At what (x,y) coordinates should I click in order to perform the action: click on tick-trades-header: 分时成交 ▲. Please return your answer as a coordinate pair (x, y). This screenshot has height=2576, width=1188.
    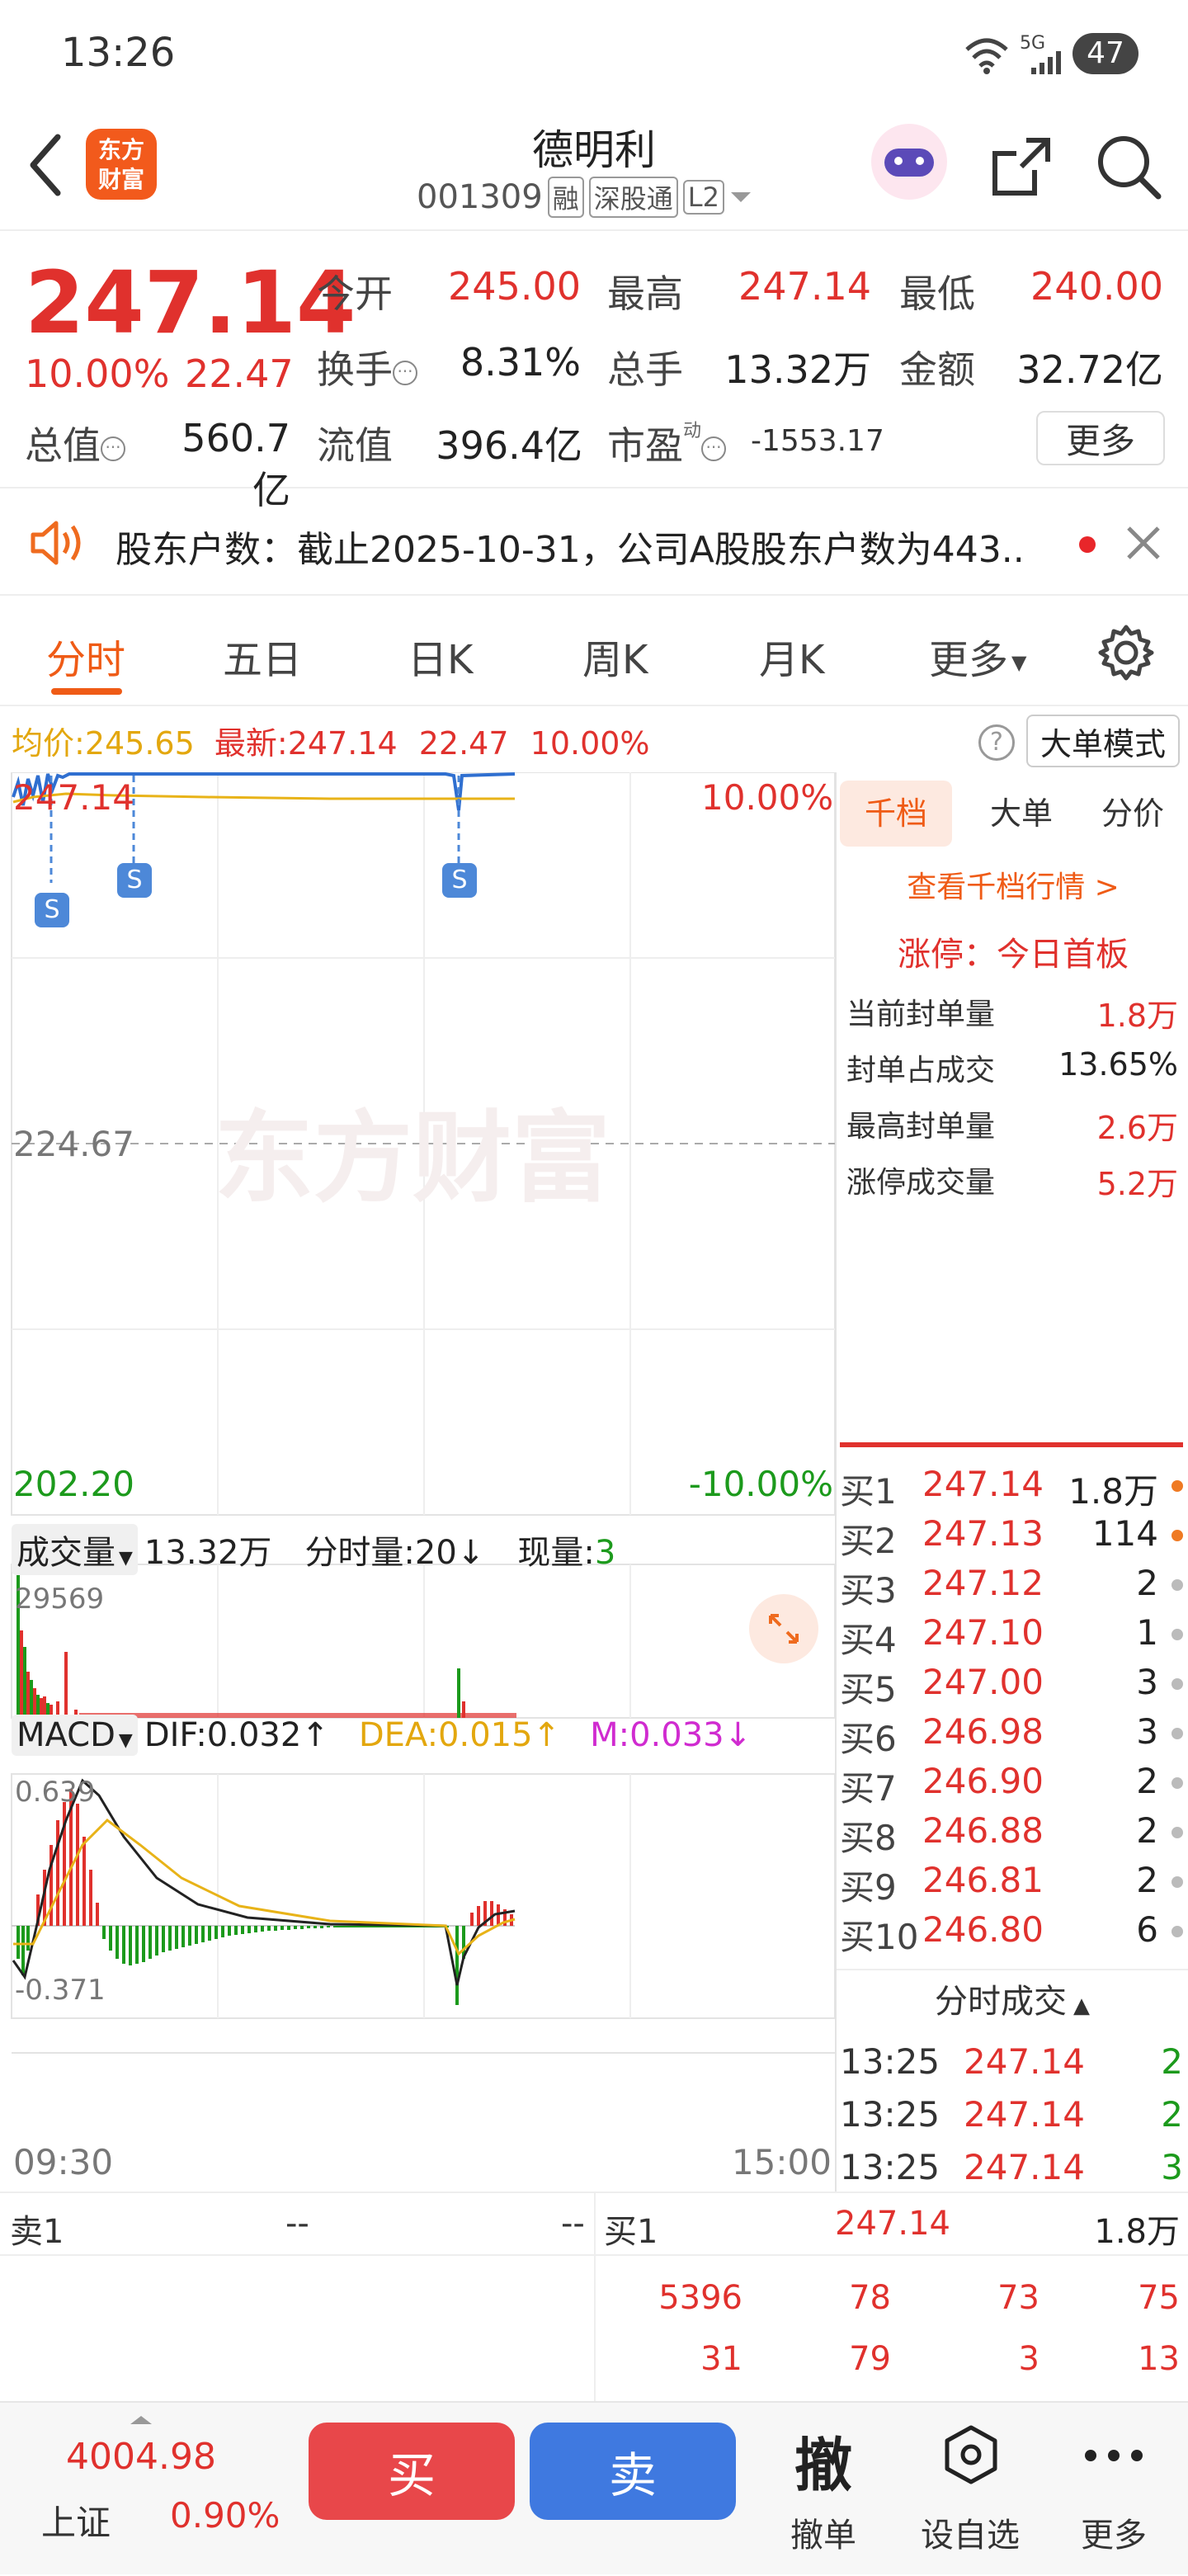
    Looking at the image, I should click on (1012, 2000).